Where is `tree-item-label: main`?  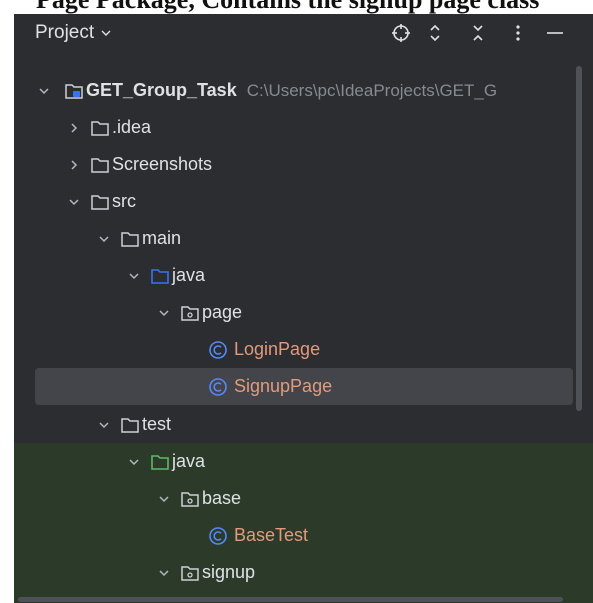 tree-item-label: main is located at coordinates (162, 238).